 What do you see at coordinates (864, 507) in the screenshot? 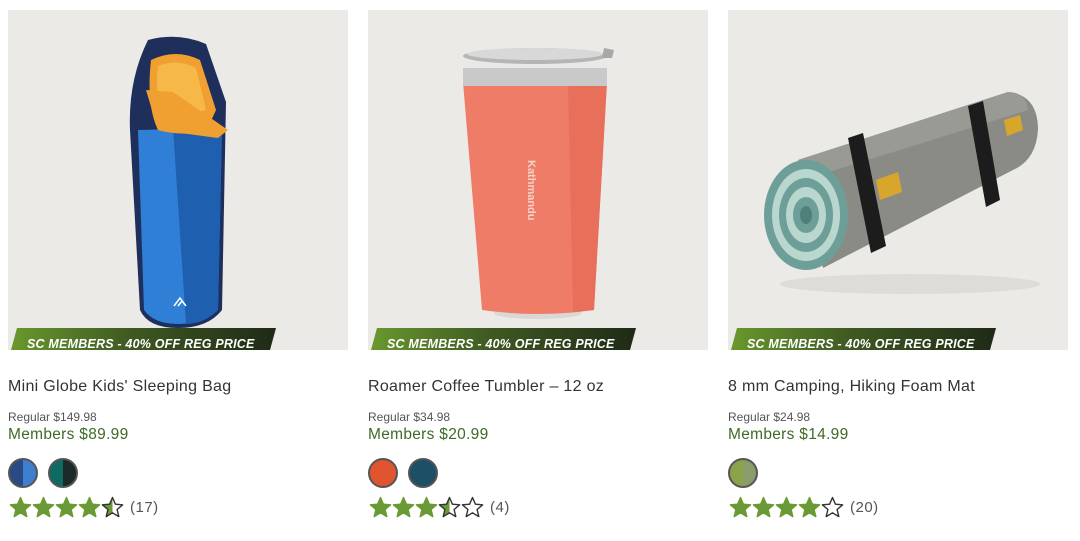
I see `review-count: (20)` at bounding box center [864, 507].